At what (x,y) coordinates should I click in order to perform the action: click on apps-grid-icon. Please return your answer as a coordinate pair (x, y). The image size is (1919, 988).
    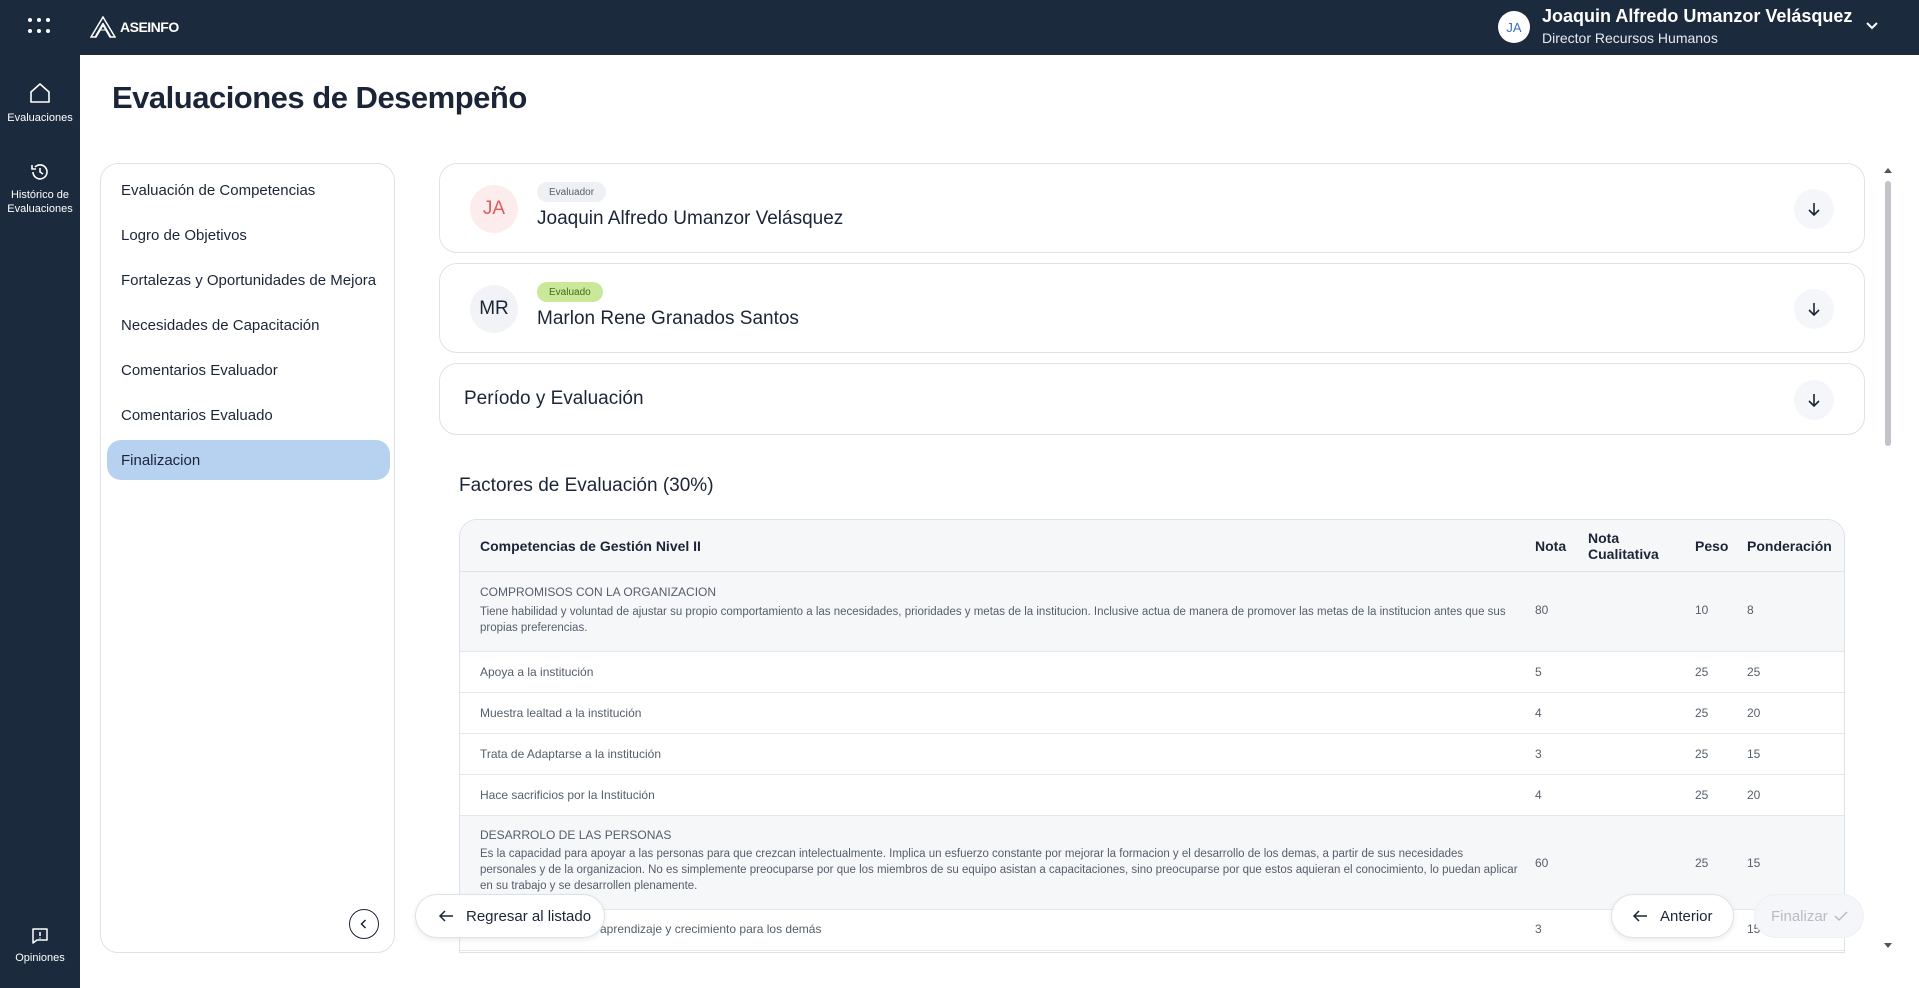
    Looking at the image, I should click on (39, 27).